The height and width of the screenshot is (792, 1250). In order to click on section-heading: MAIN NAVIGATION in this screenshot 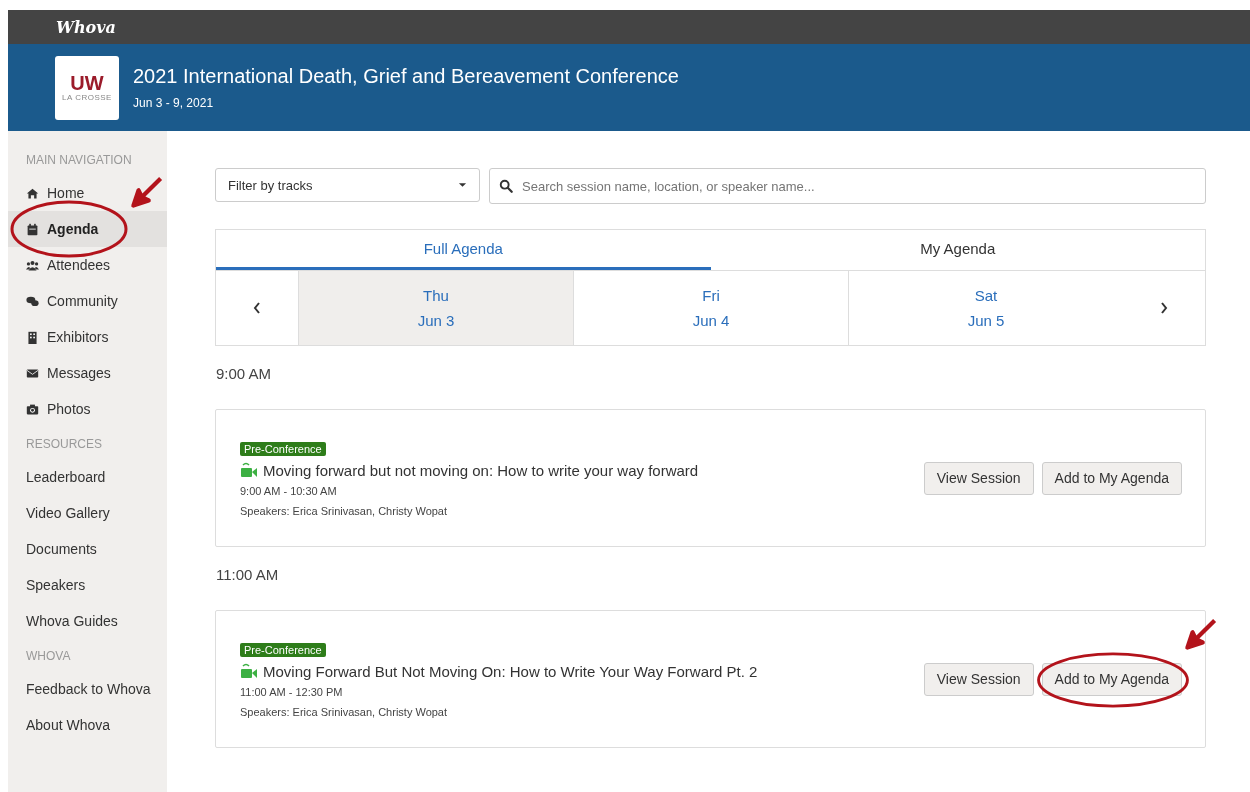, I will do `click(79, 160)`.